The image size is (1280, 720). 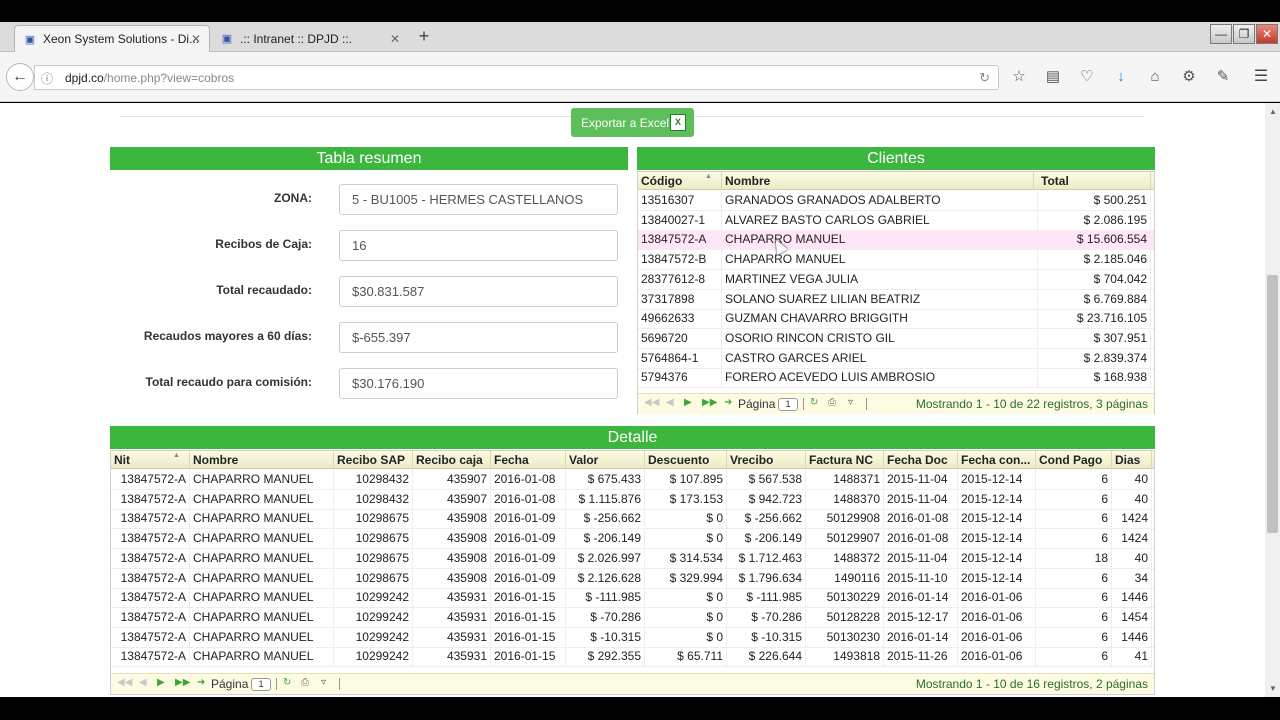 What do you see at coordinates (845, 460) in the screenshot?
I see `col-factura-nc: Factura NC` at bounding box center [845, 460].